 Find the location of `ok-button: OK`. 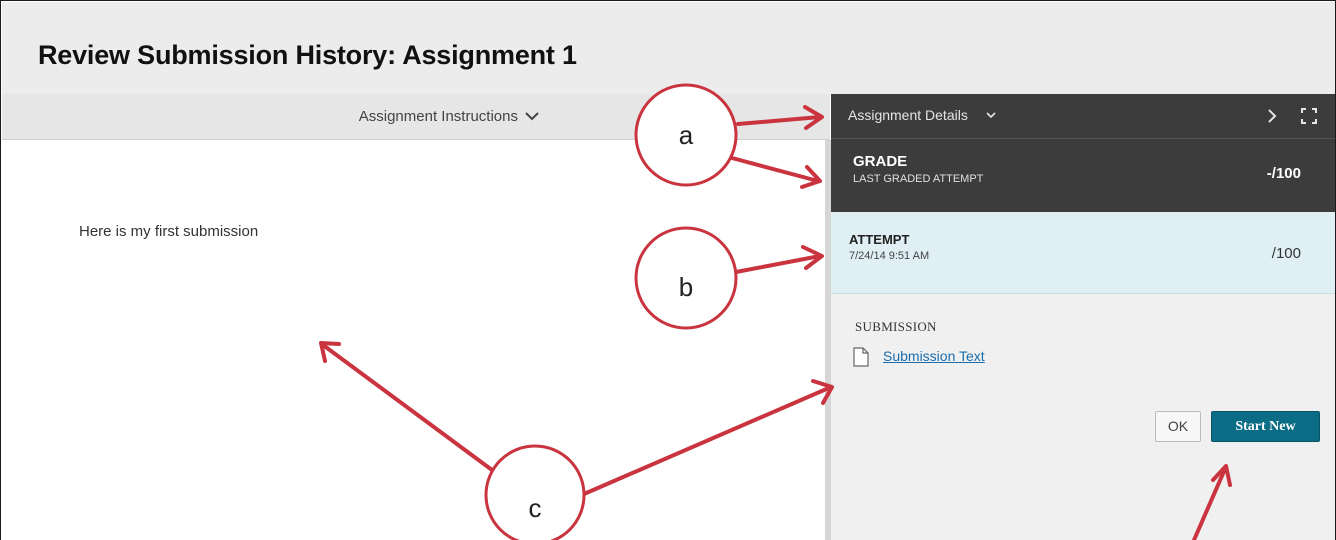

ok-button: OK is located at coordinates (1178, 426).